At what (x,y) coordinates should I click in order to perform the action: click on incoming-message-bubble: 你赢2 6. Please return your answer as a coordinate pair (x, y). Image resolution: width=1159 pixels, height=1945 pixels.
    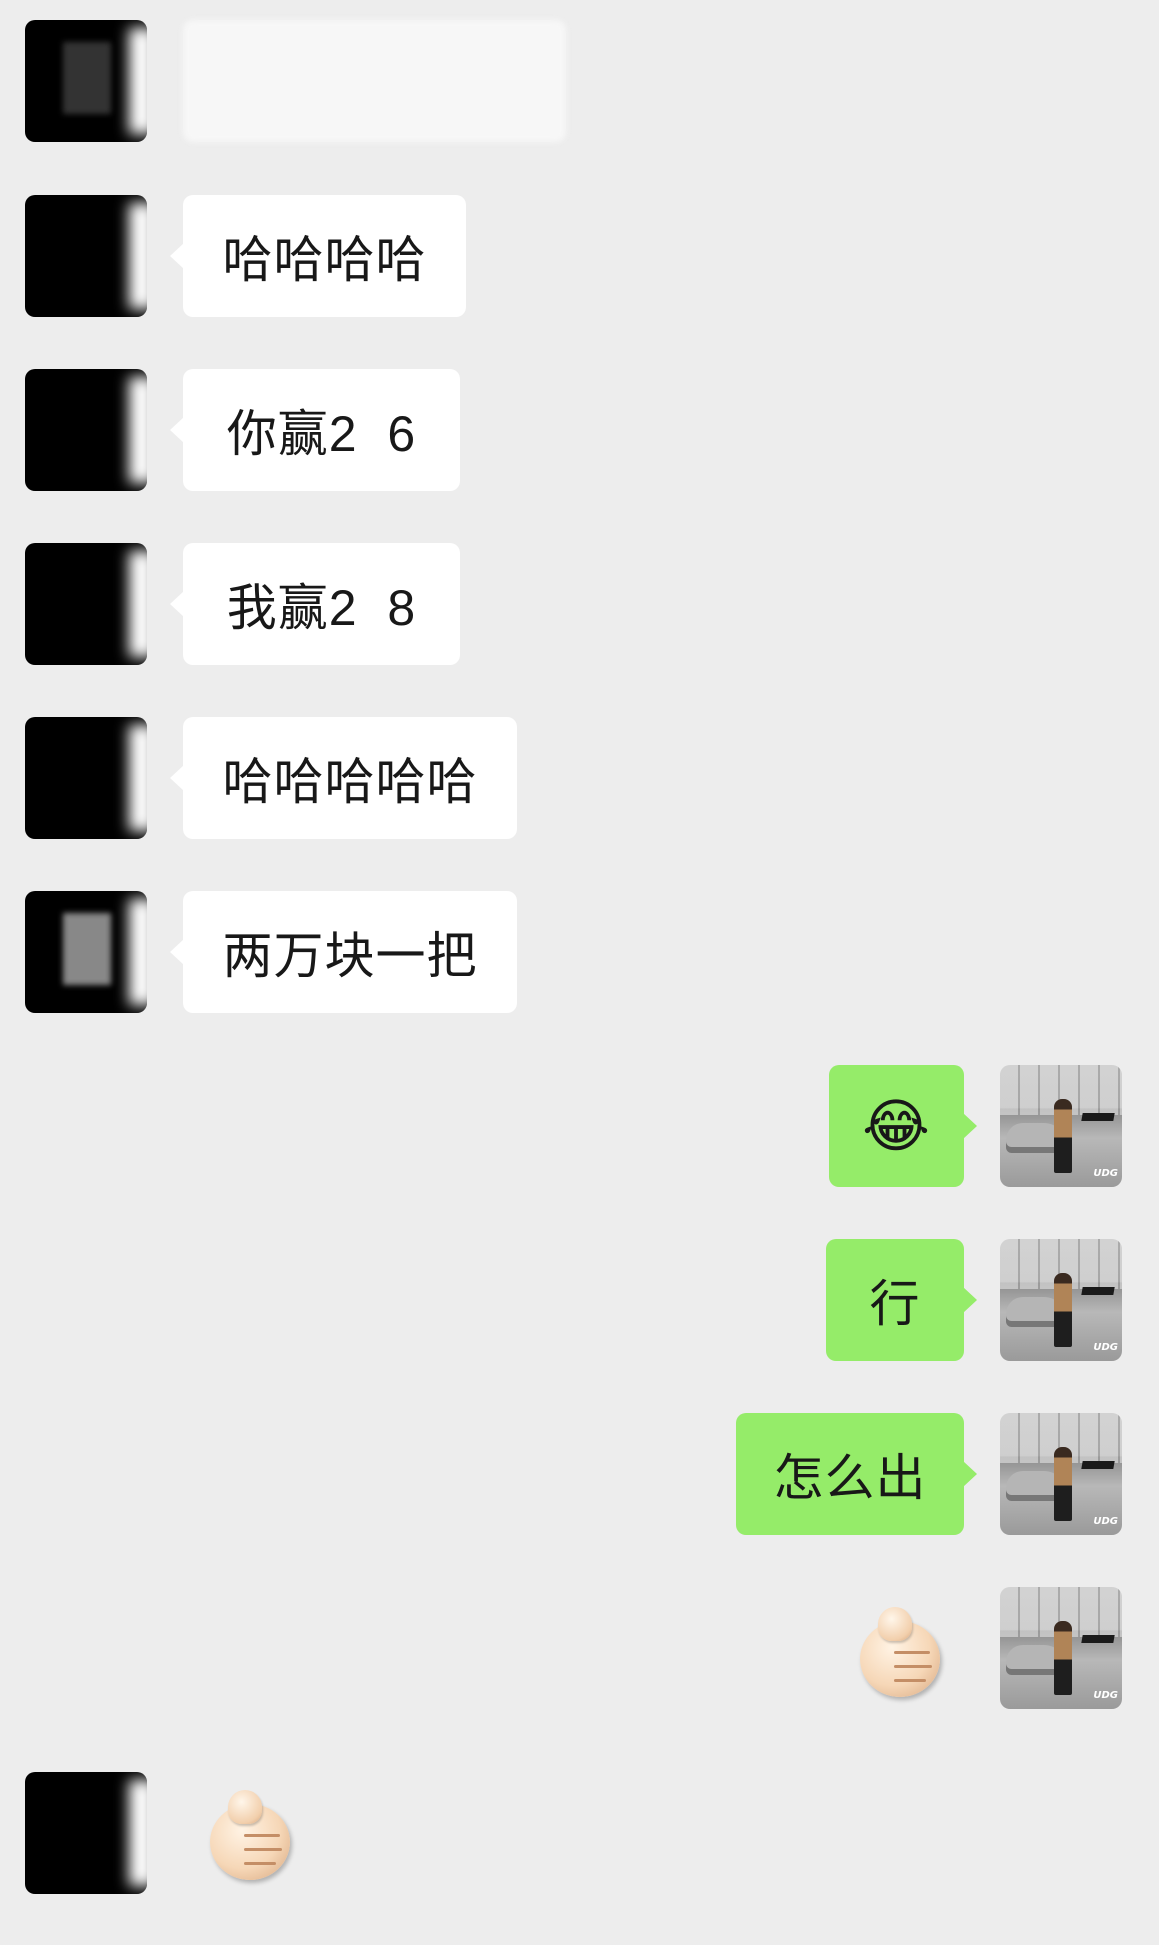
    Looking at the image, I should click on (315, 430).